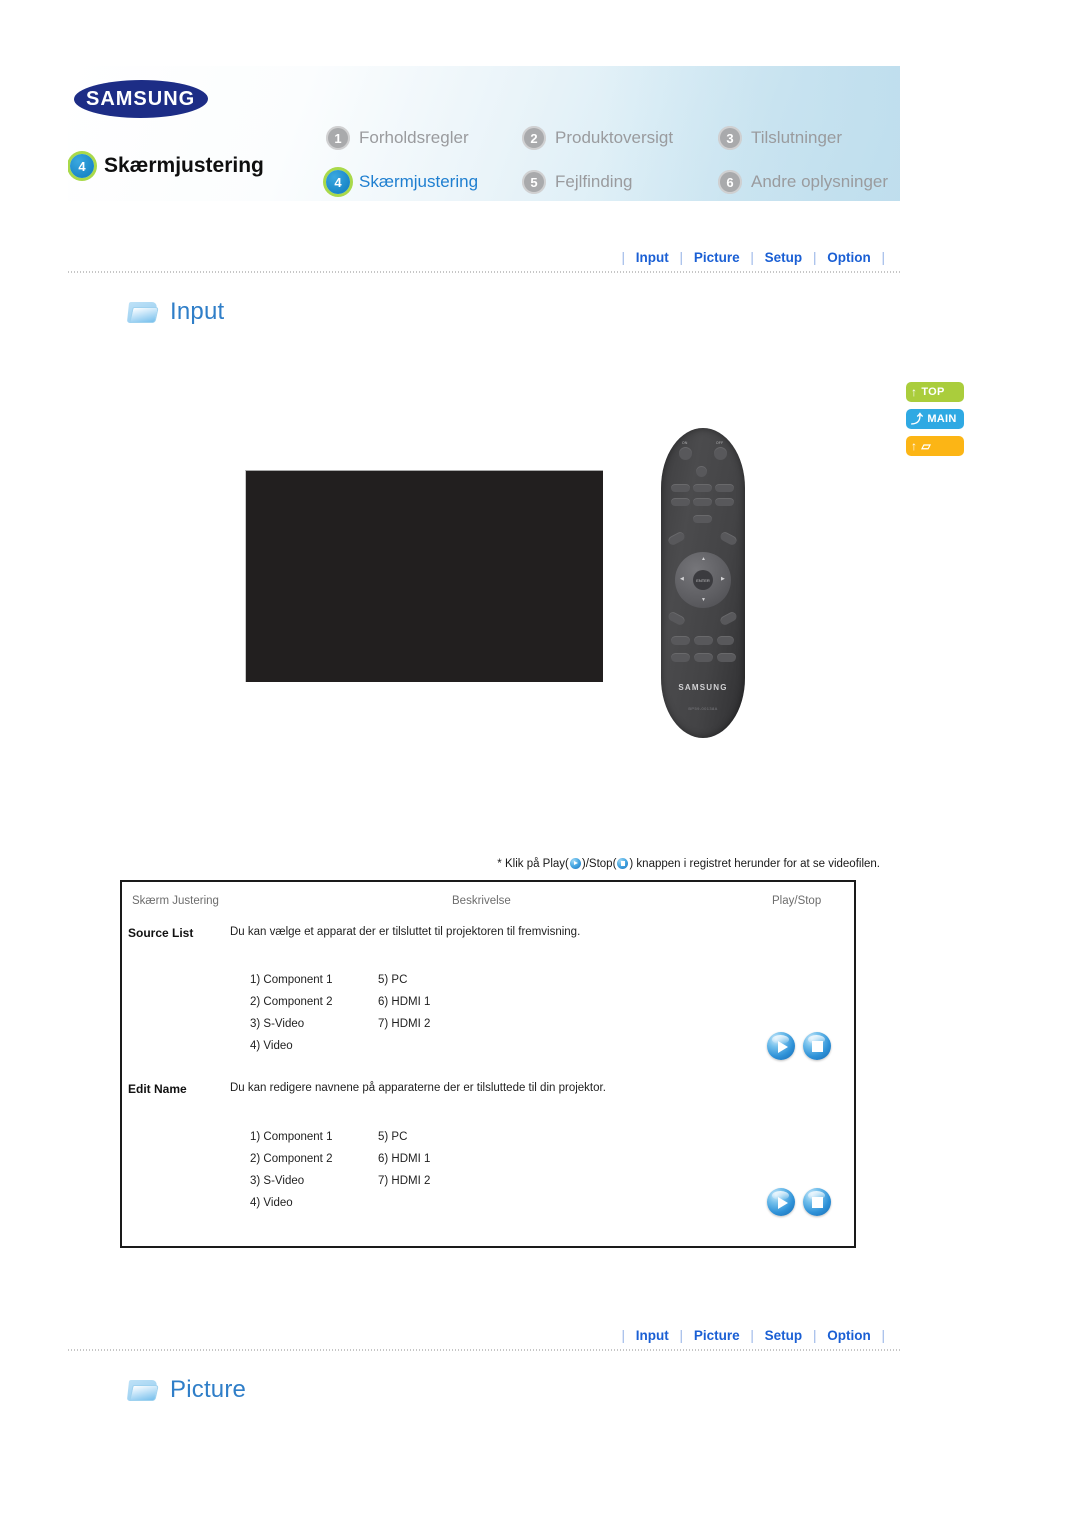 The width and height of the screenshot is (1080, 1527). Describe the element at coordinates (484, 272) in the screenshot. I see `divider-top` at that location.